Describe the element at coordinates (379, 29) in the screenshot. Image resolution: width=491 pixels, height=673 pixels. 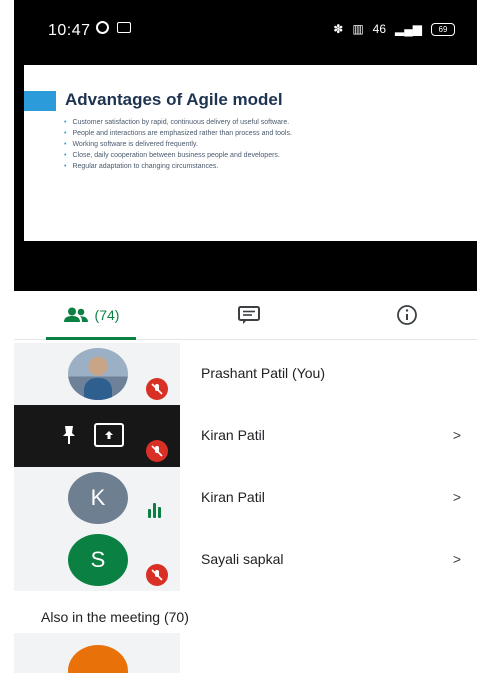
I see `network-label: 46` at that location.